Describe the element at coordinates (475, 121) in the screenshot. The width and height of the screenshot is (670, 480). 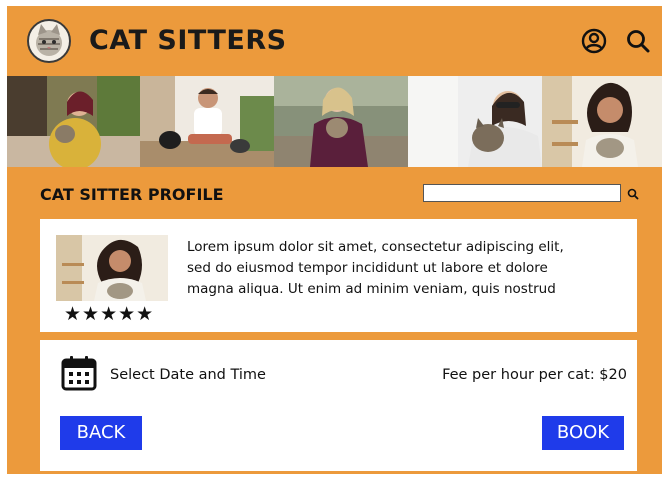
I see `woman-kissing-cat-photo` at that location.